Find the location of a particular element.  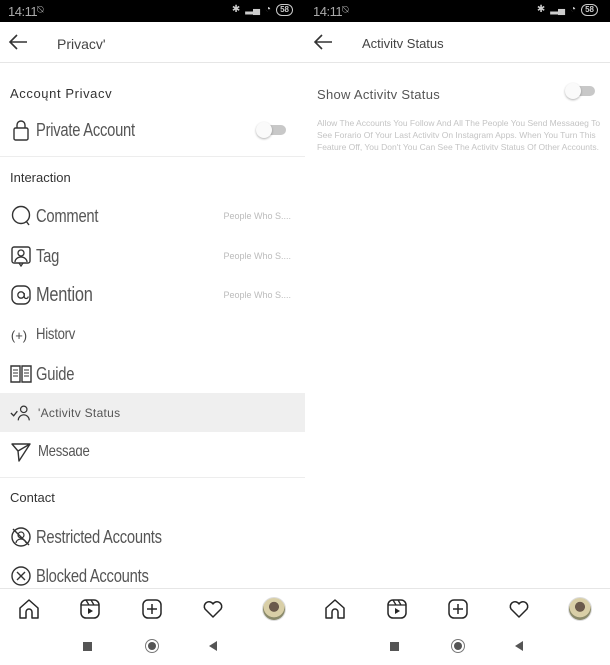

restricted-icon is located at coordinates (21, 537).